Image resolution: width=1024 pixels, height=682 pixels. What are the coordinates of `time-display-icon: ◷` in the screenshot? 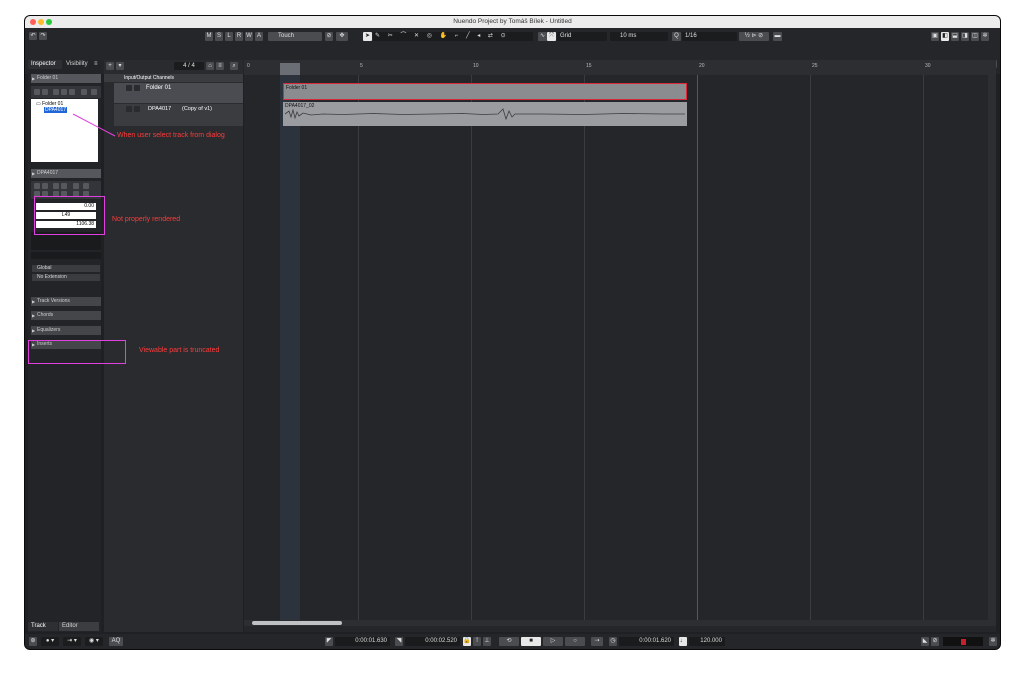 It's located at (613, 641).